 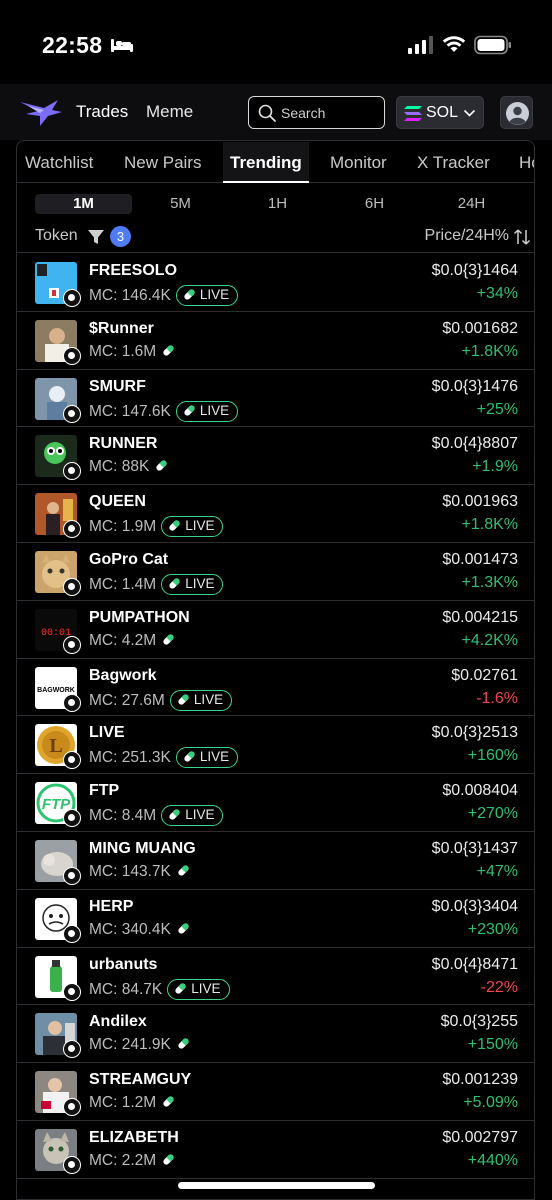 What do you see at coordinates (59, 163) in the screenshot?
I see `tab-watchlist: Watchlist` at bounding box center [59, 163].